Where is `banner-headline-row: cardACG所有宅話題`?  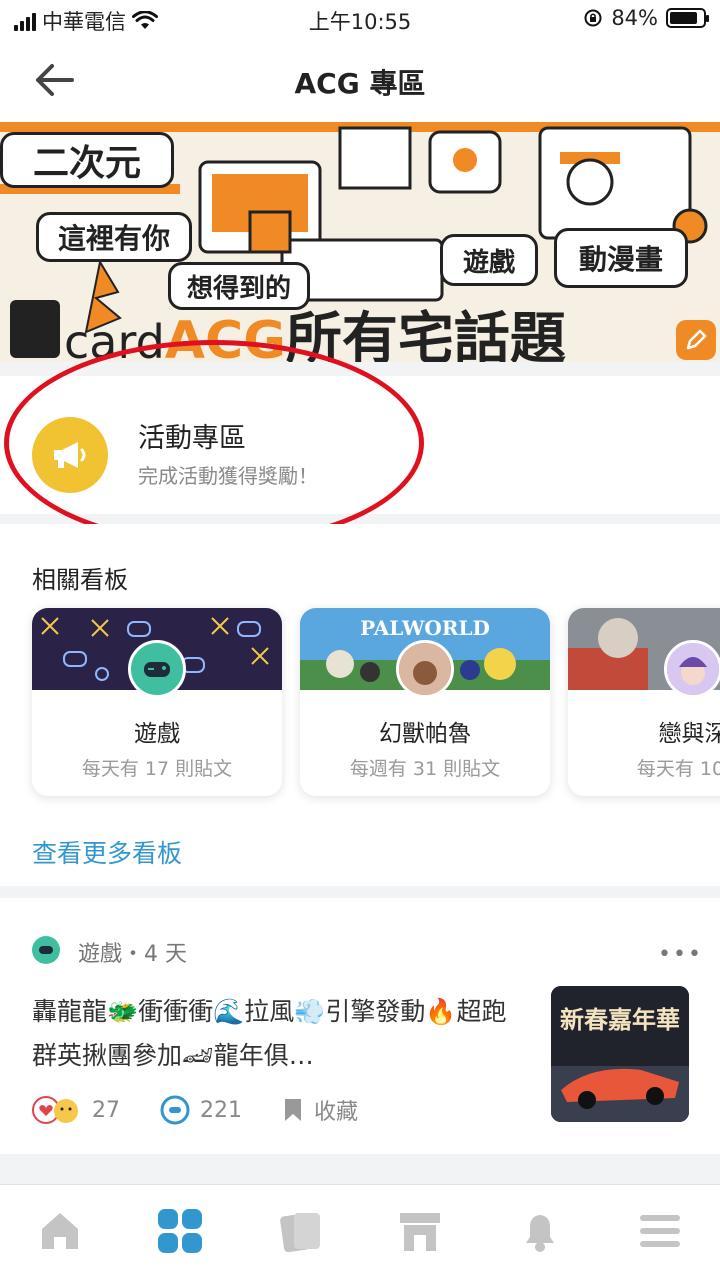
banner-headline-row: cardACG所有宅話題 is located at coordinates (288, 328).